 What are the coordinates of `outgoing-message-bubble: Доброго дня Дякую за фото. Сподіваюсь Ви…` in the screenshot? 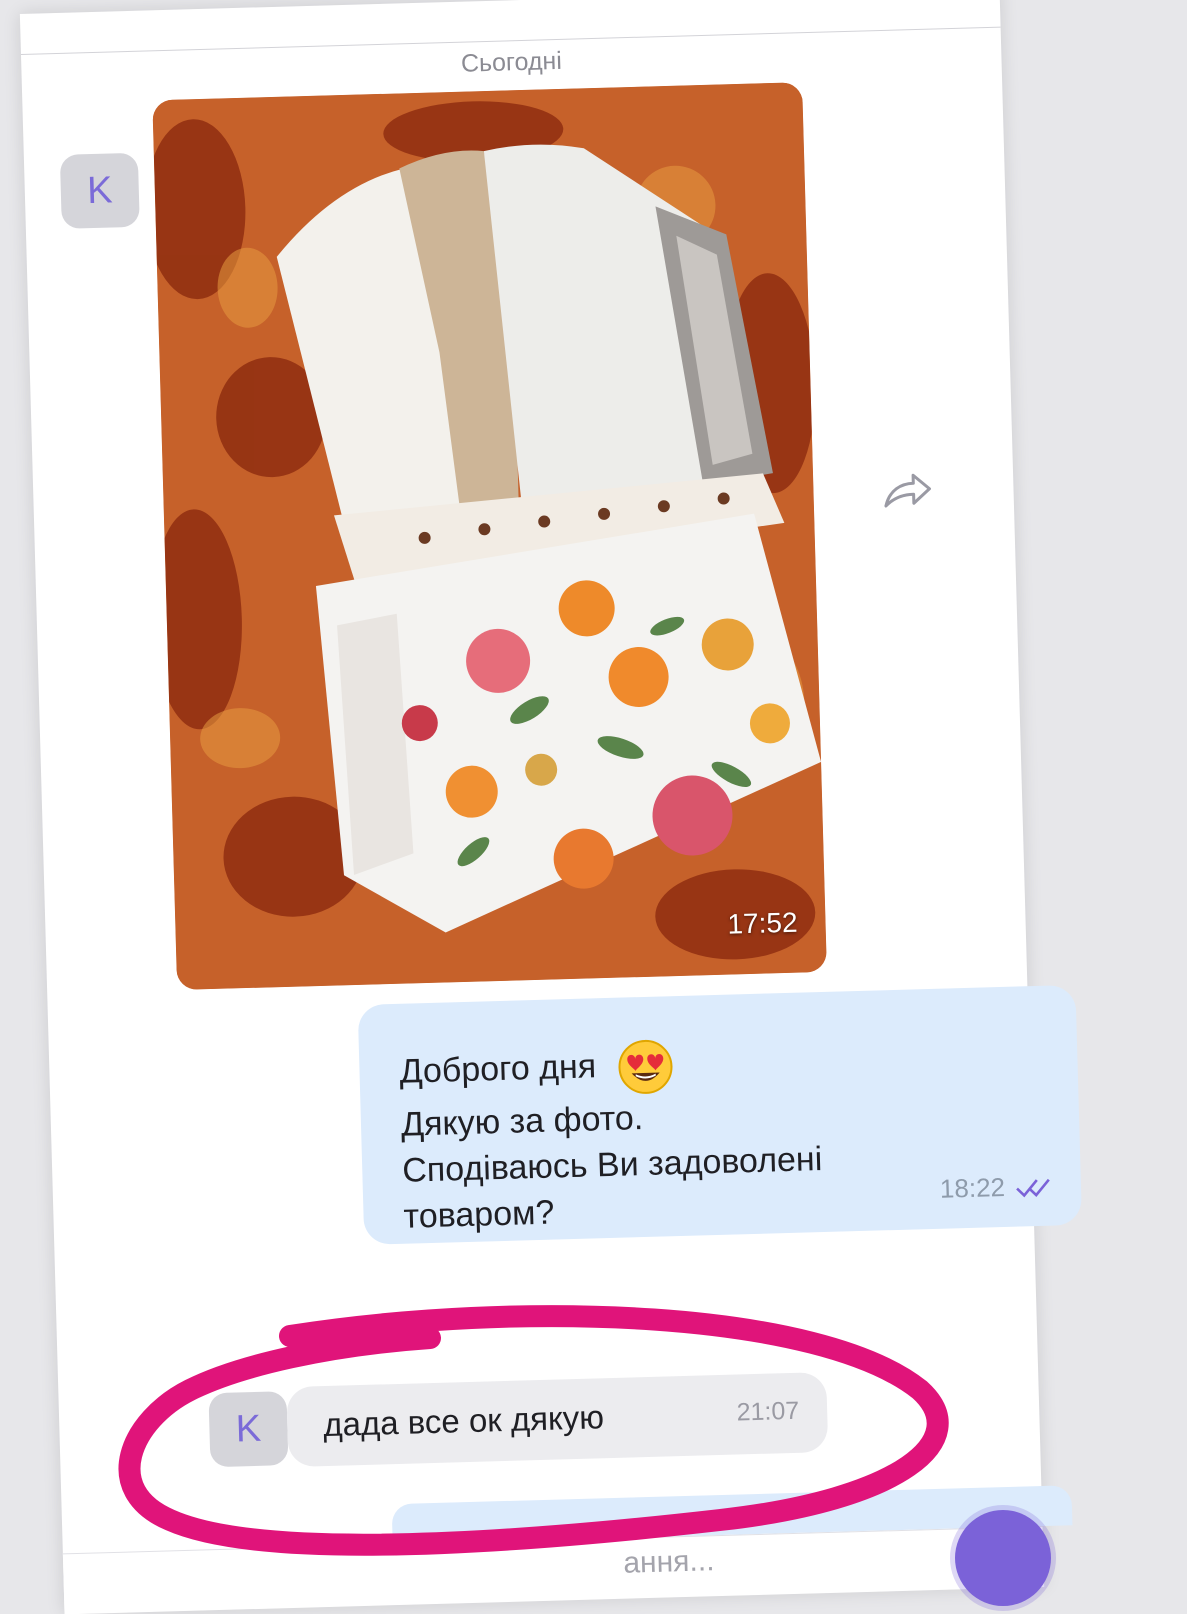 It's located at (720, 1114).